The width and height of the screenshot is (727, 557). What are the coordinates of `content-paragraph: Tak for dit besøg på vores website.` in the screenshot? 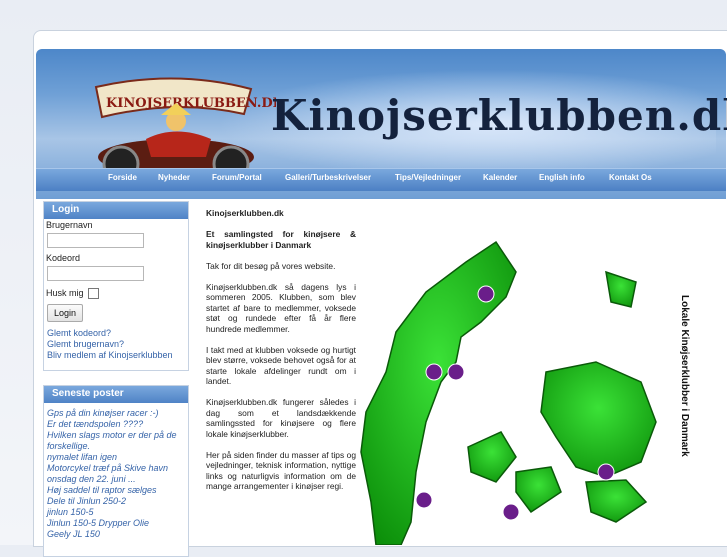 It's located at (271, 265).